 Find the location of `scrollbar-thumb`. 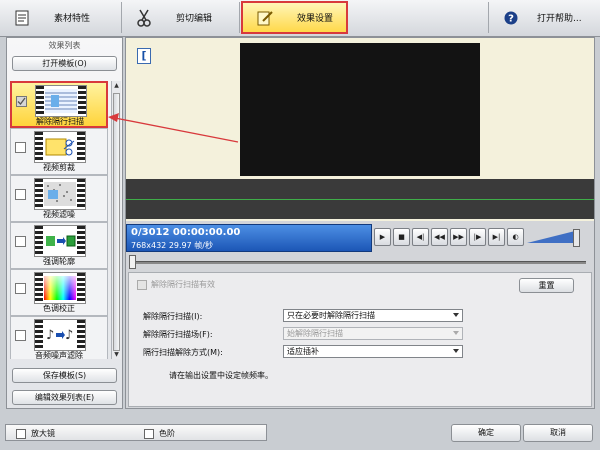

scrollbar-thumb is located at coordinates (116, 222).